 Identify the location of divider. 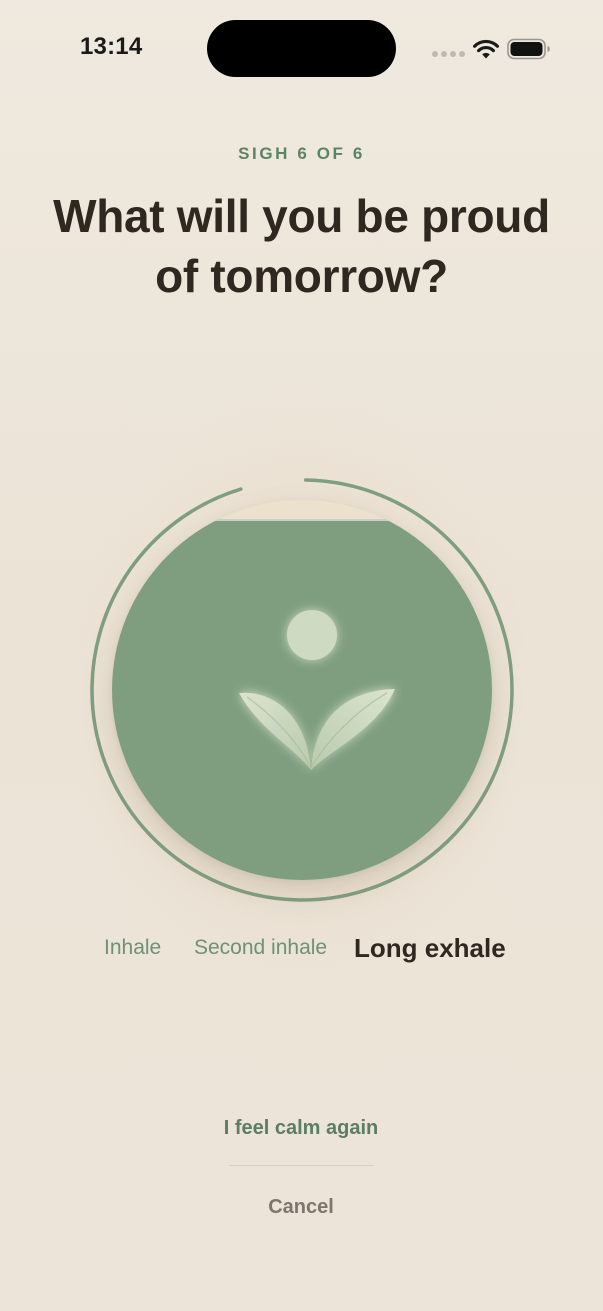
(301, 1165).